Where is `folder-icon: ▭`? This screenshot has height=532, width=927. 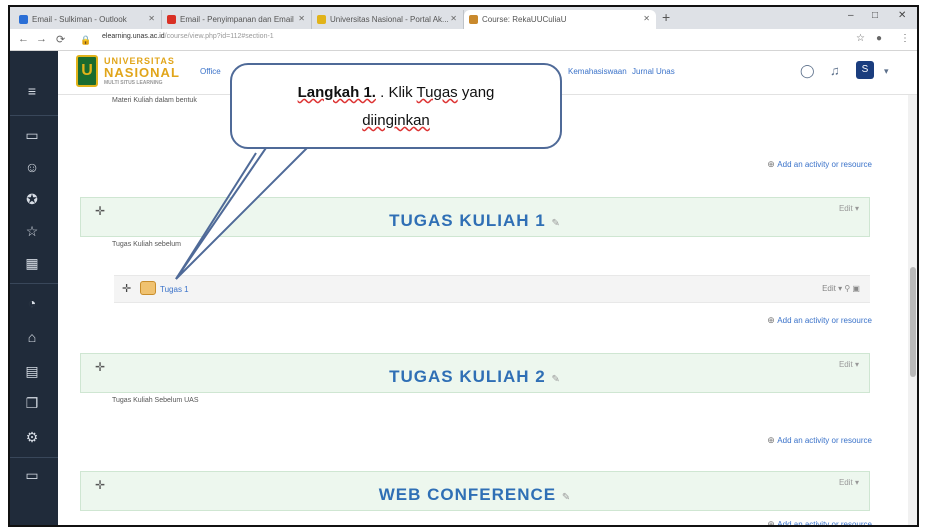
folder-icon: ▭ is located at coordinates (32, 135).